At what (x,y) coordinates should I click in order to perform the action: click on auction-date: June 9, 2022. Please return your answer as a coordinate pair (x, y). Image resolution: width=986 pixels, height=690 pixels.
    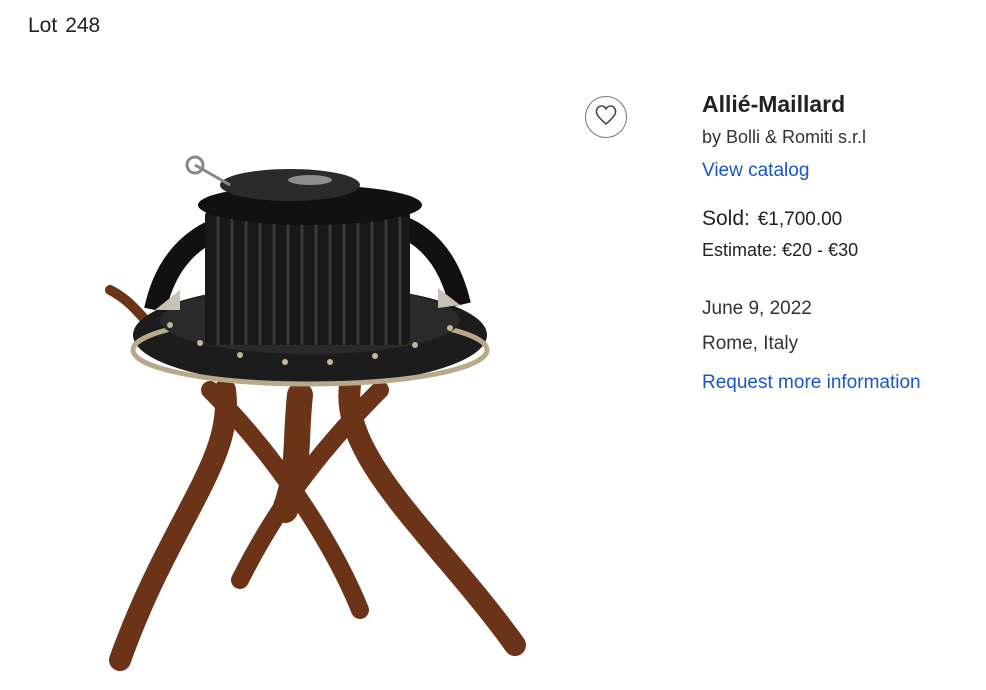
    Looking at the image, I should click on (757, 308).